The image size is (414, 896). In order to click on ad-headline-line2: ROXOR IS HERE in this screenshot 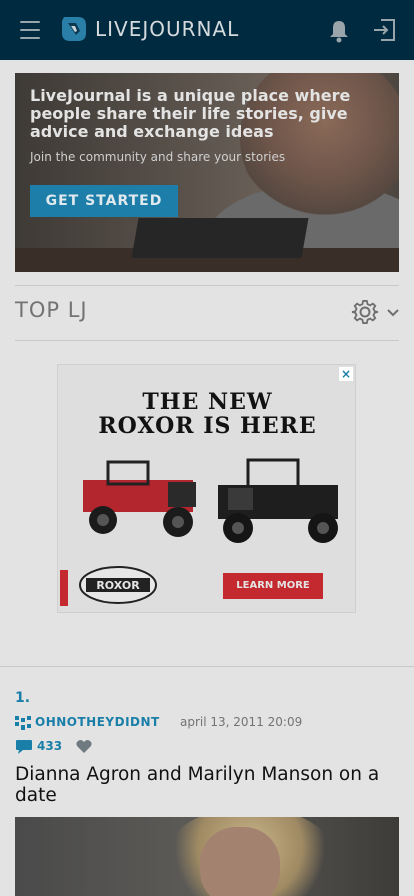, I will do `click(207, 426)`.